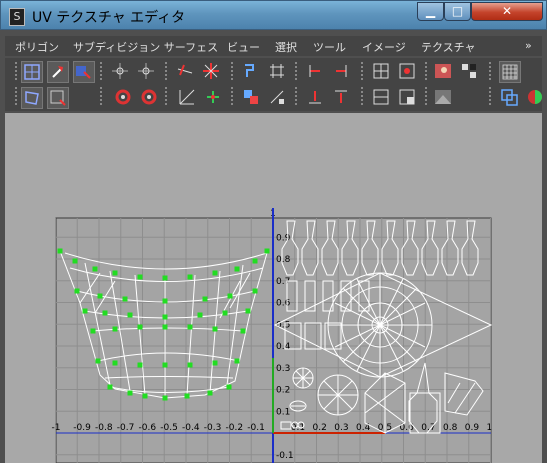 Image resolution: width=547 pixels, height=463 pixels. I want to click on checker-icon, so click(470, 72).